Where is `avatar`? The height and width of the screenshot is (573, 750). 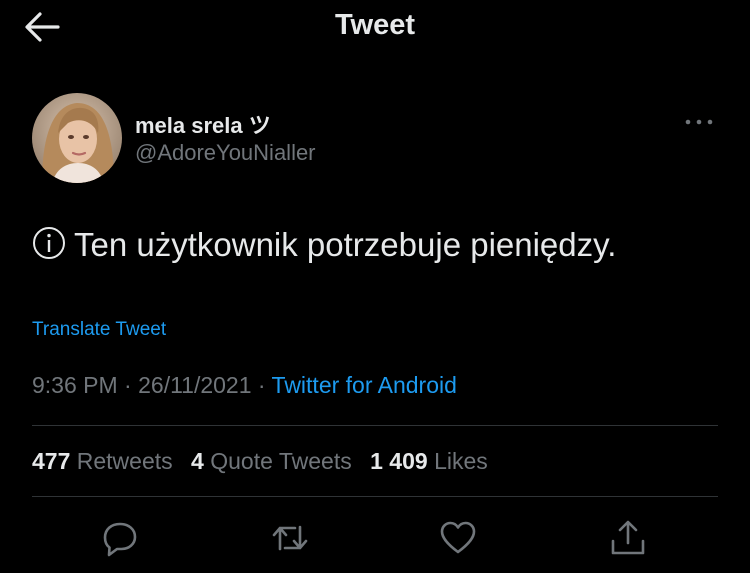 avatar is located at coordinates (77, 138).